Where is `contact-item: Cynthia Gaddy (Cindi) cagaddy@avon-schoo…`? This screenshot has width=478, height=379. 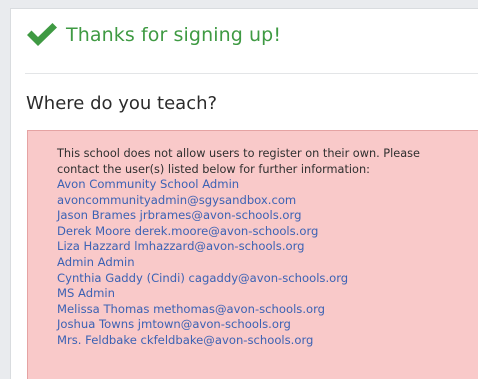 contact-item: Cynthia Gaddy (Cindi) cagaddy@avon-schoo… is located at coordinates (203, 277).